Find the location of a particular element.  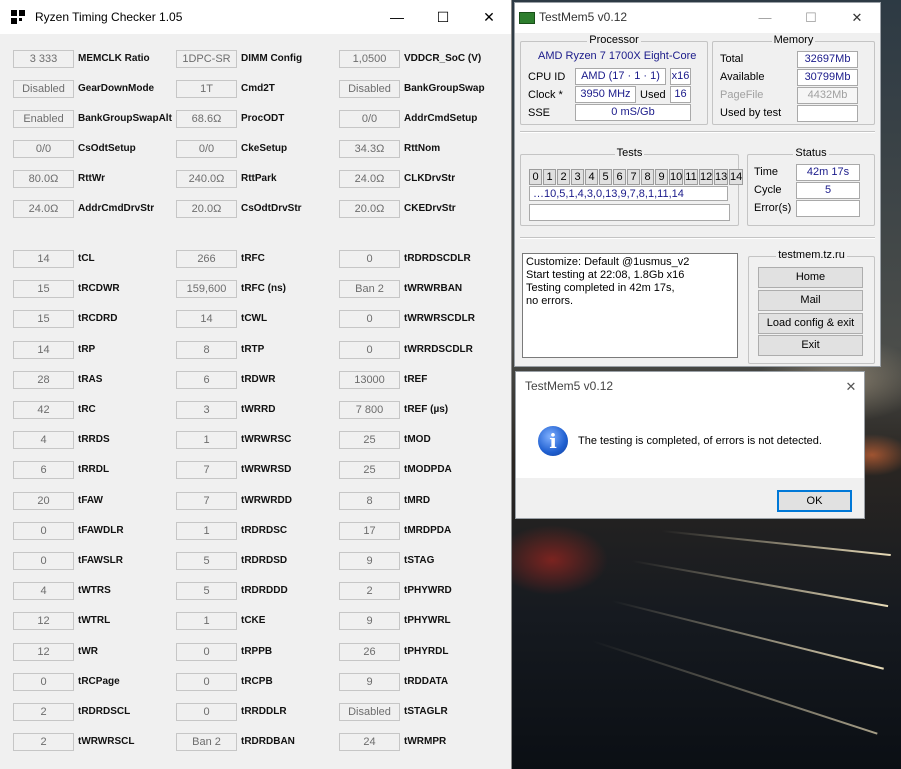

test-cell: 11 is located at coordinates (691, 177).